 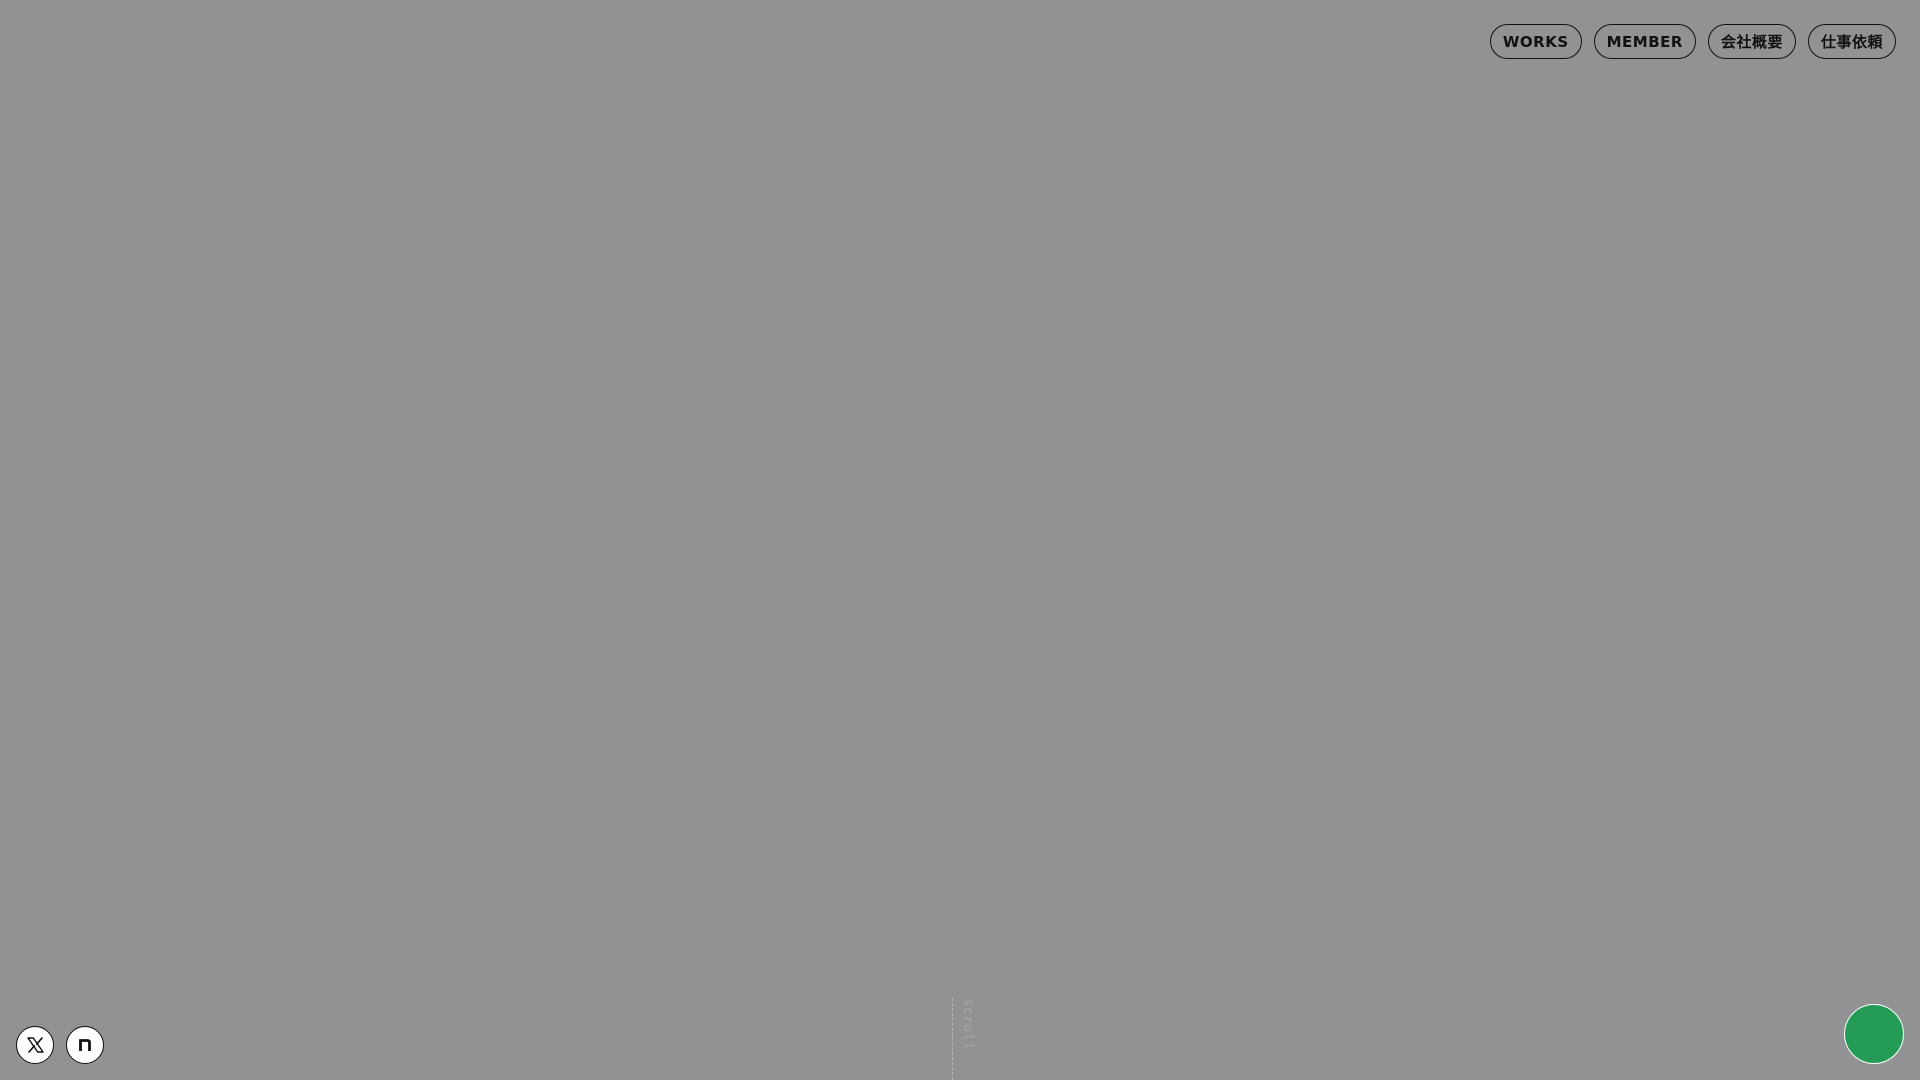 What do you see at coordinates (1874, 1034) in the screenshot?
I see `floating-action-button` at bounding box center [1874, 1034].